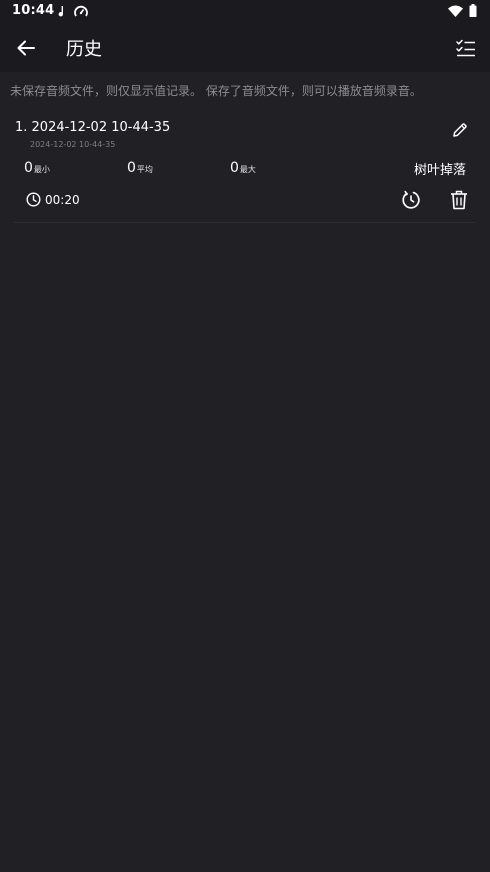 Image resolution: width=490 pixels, height=872 pixels. Describe the element at coordinates (439, 170) in the screenshot. I see `record-category: 树叶掉落` at that location.